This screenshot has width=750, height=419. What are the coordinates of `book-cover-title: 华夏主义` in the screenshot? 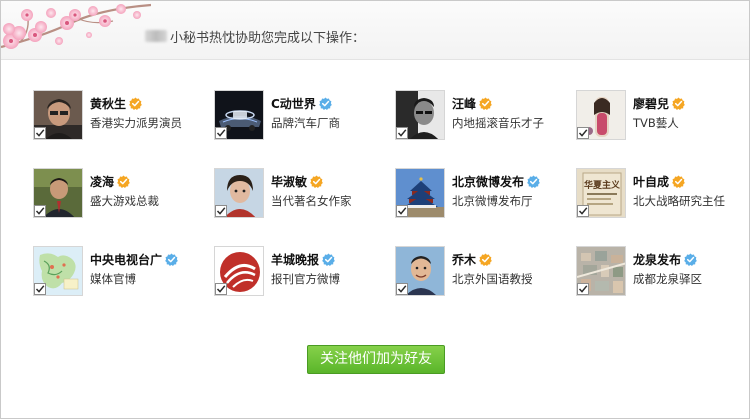 It's located at (602, 185).